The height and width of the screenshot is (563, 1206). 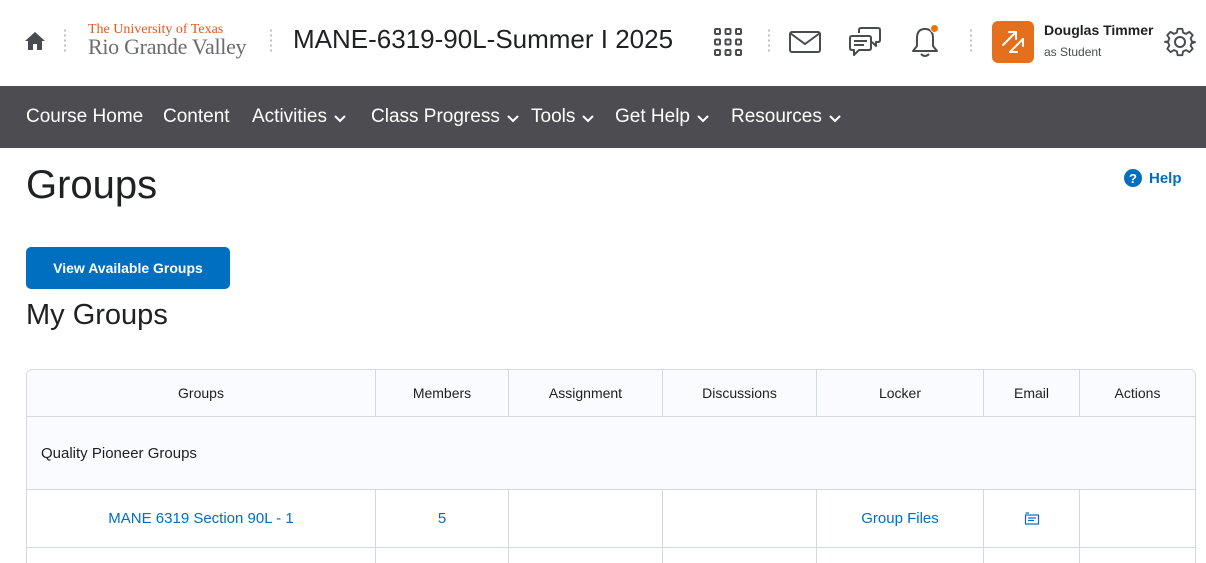 I want to click on group-category-label: Quality Pioneer Groups, so click(x=119, y=453).